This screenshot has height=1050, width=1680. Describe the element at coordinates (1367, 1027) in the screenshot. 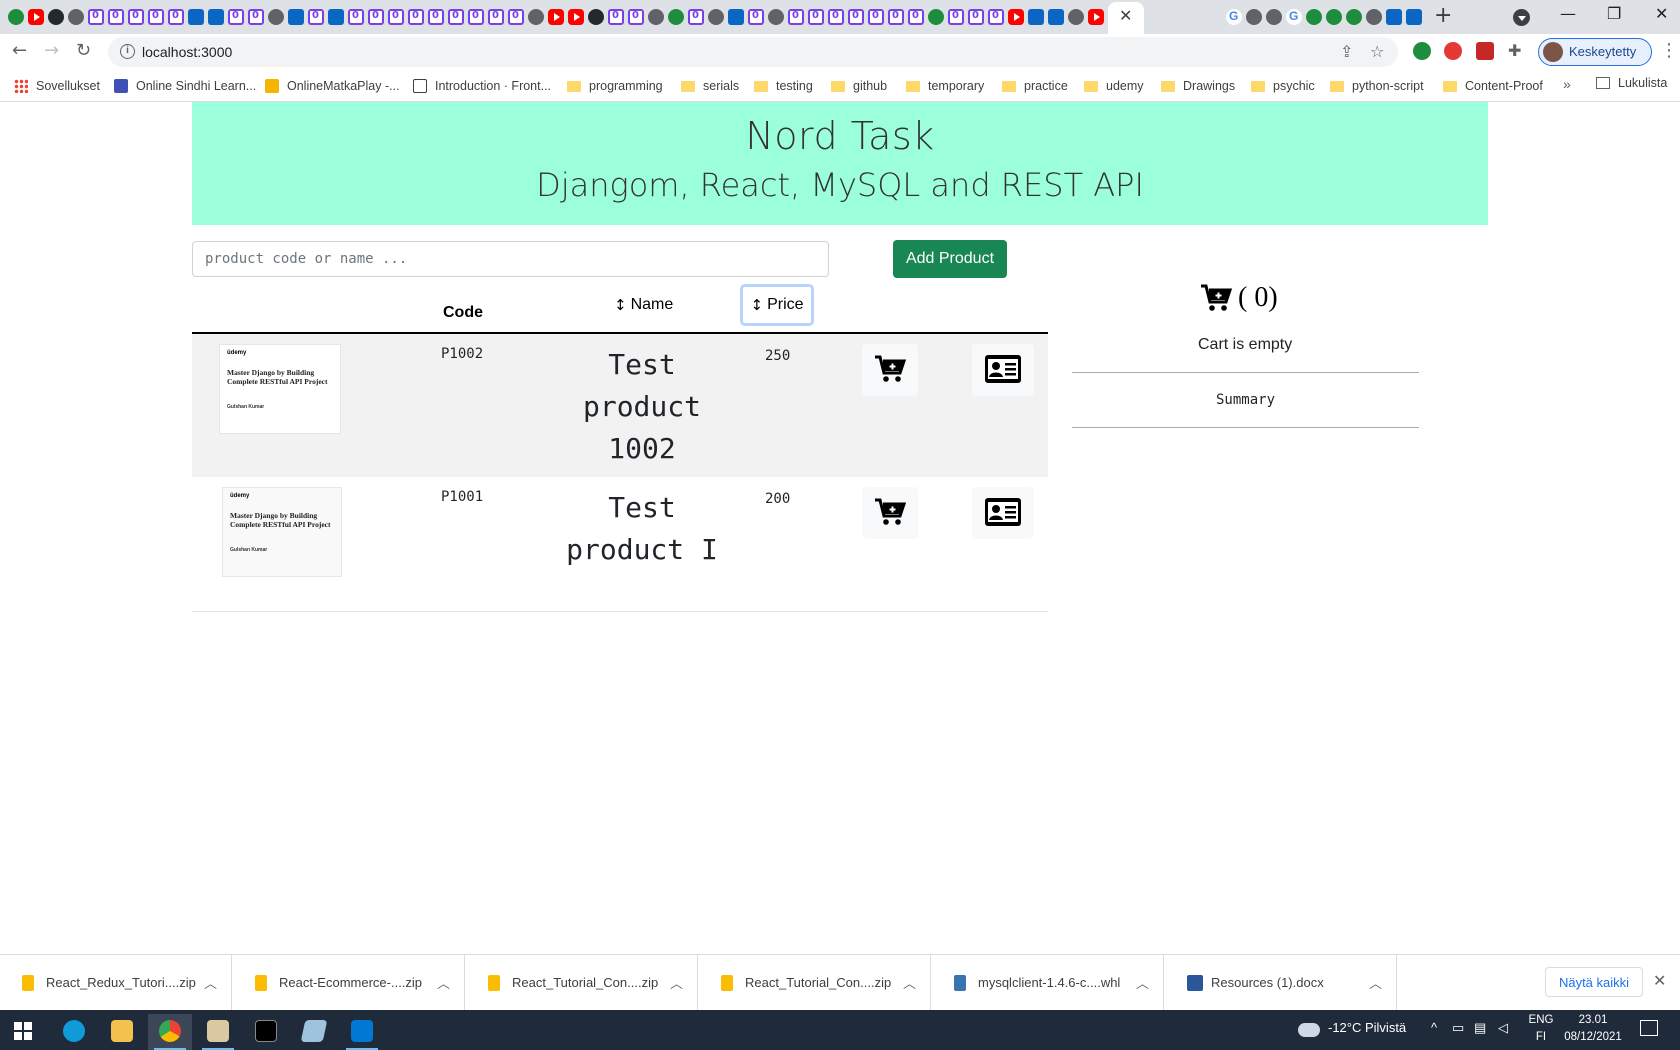

I see `weather-text: -12°C Pilvistä` at that location.